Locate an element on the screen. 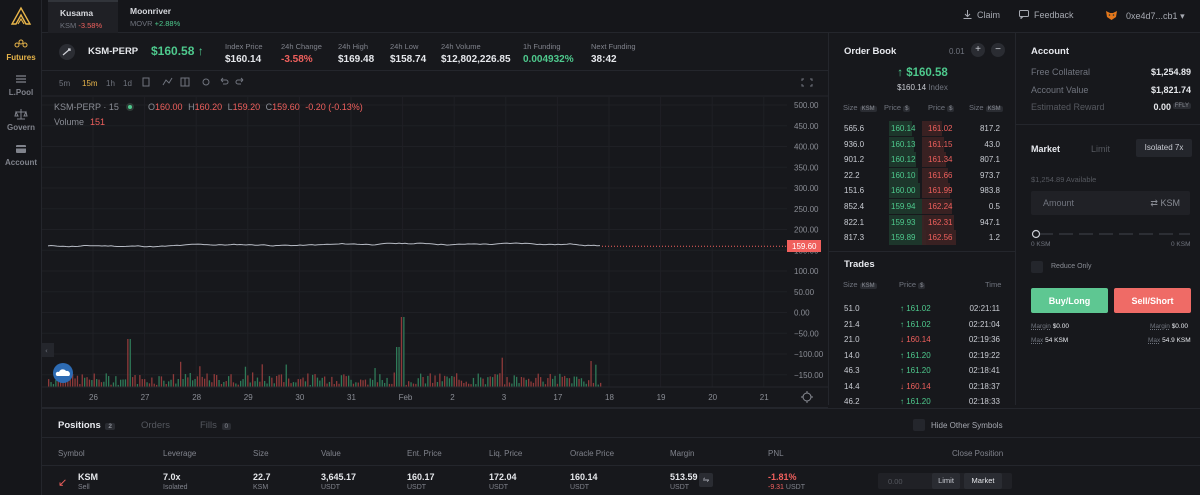  max-label: Max is located at coordinates (1037, 340).